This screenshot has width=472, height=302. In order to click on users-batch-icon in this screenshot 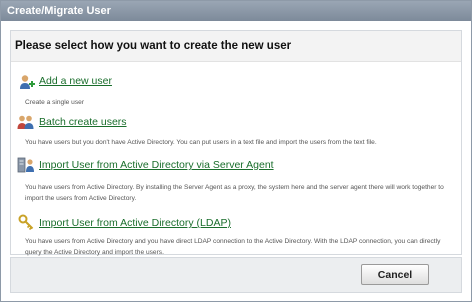, I will do `click(25, 122)`.